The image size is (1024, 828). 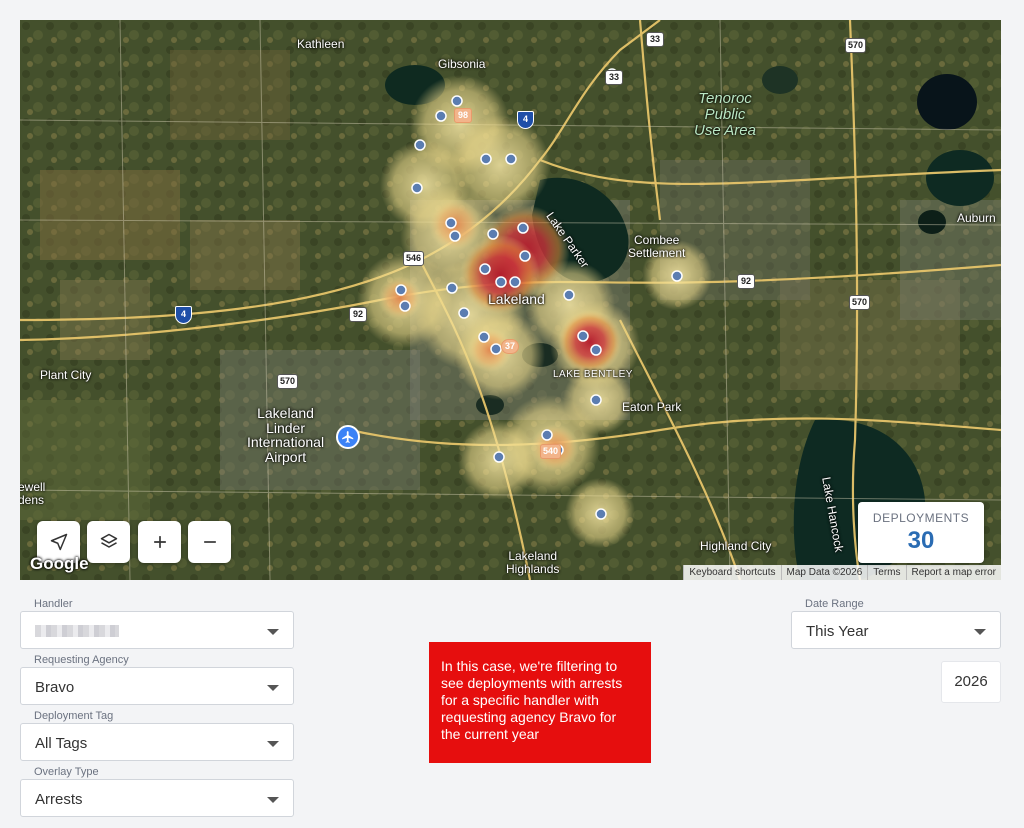 I want to click on handler-select, so click(x=157, y=630).